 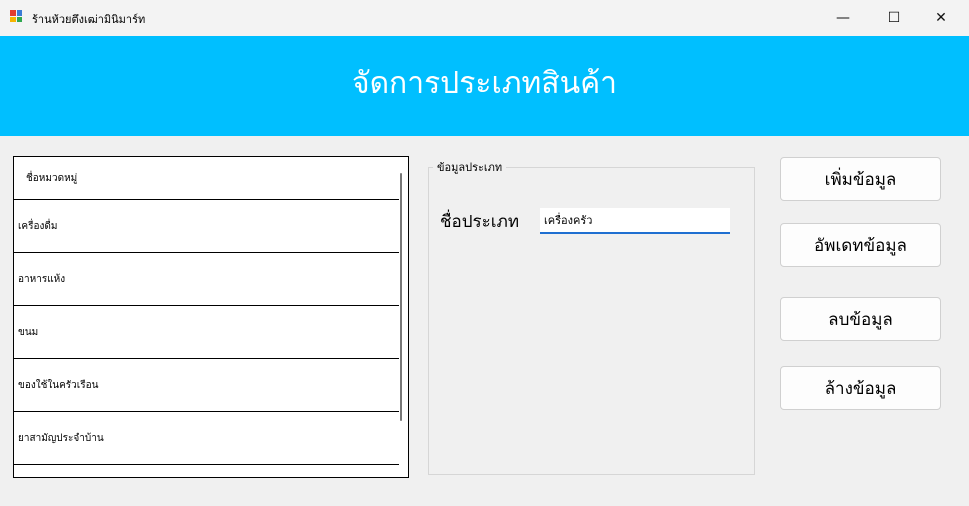 What do you see at coordinates (860, 388) in the screenshot?
I see `clear-button: ล้างข้อมูล` at bounding box center [860, 388].